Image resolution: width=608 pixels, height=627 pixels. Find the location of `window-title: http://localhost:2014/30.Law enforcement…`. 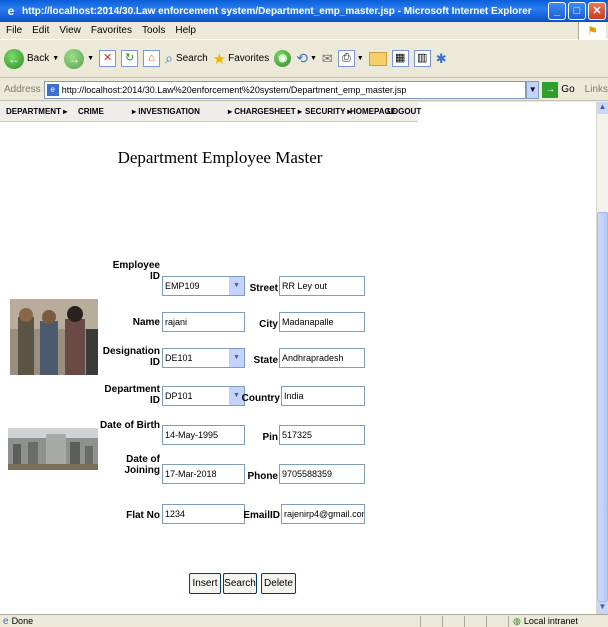

window-title: http://localhost:2014/30.Law enforcement… is located at coordinates (277, 11).